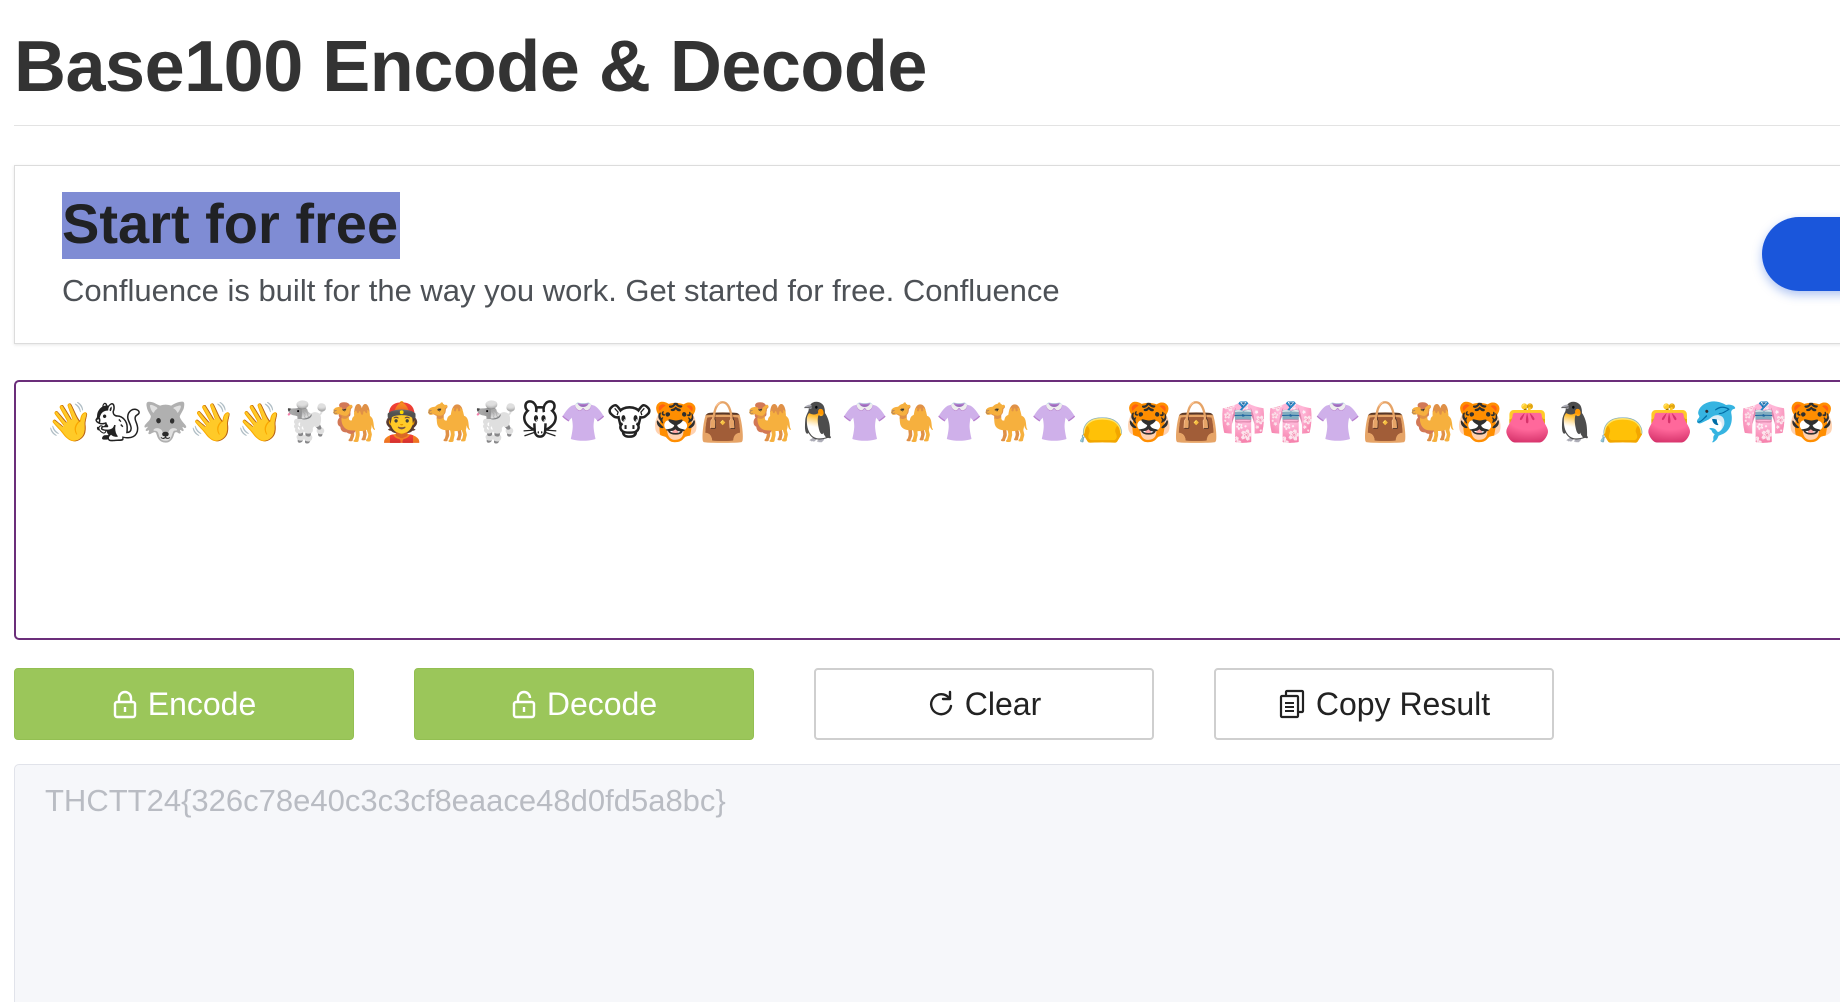 The image size is (1840, 1002). I want to click on copy-result-button: Copy Result, so click(1384, 704).